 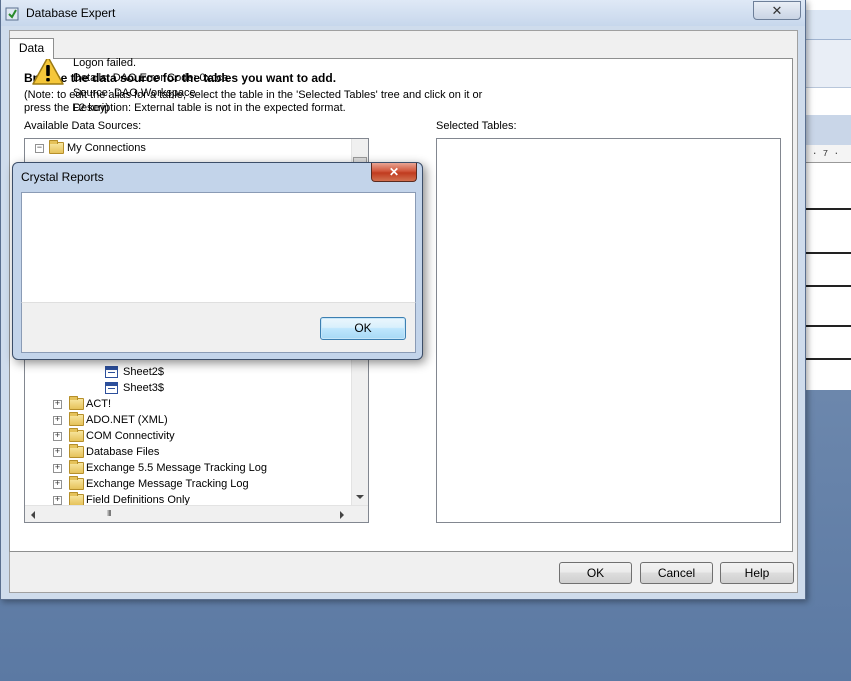 What do you see at coordinates (151, 78) in the screenshot?
I see `error-line-details: Details: DAO Error Code: 0xcca` at bounding box center [151, 78].